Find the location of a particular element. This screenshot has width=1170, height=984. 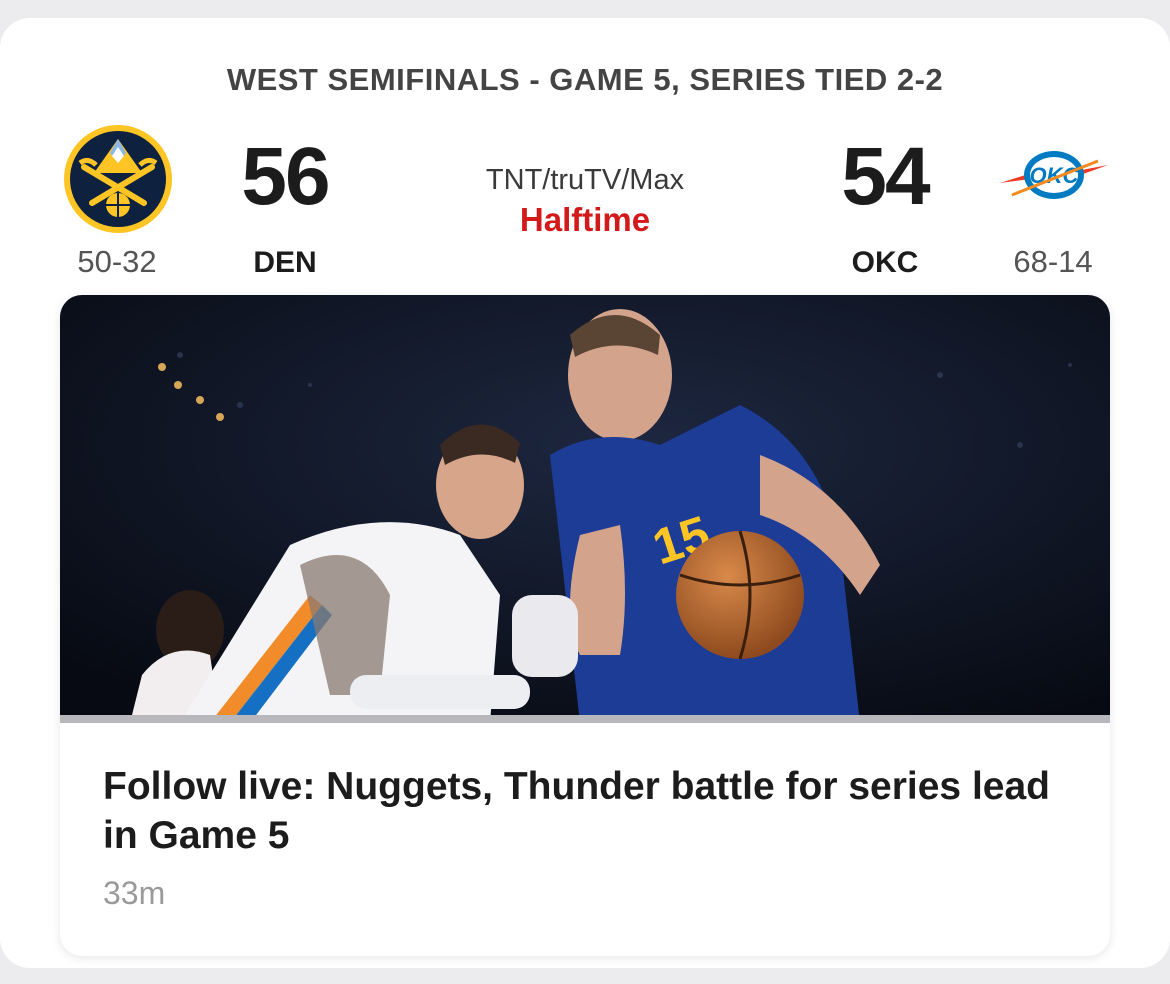

game-status: Halftime is located at coordinates (585, 219).